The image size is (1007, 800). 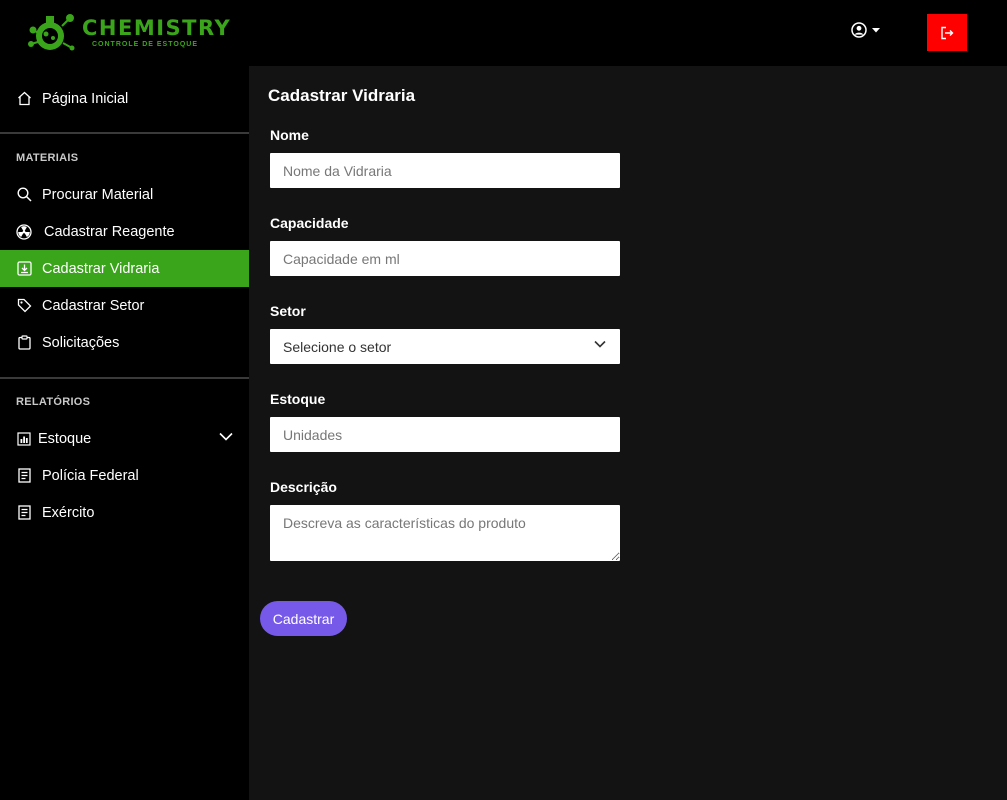 What do you see at coordinates (24, 195) in the screenshot?
I see `search-icon` at bounding box center [24, 195].